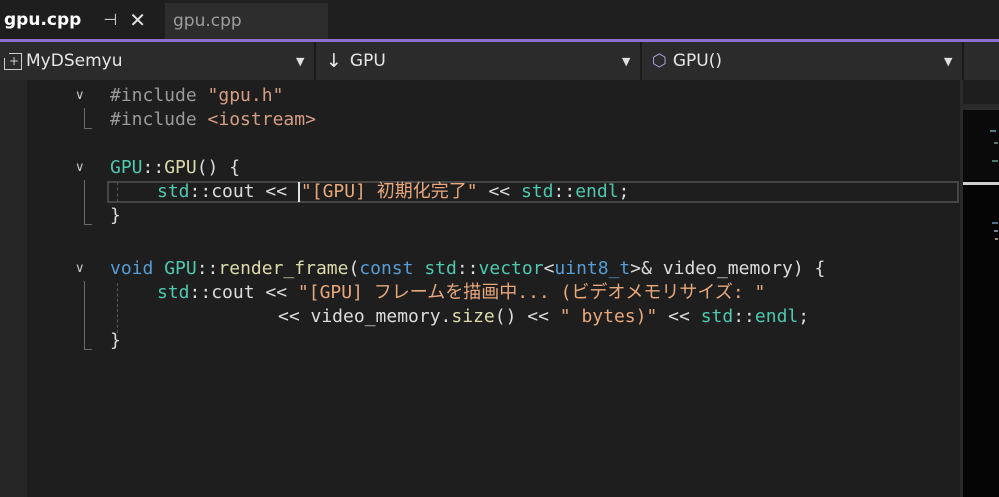 Image resolution: width=999 pixels, height=497 pixels. What do you see at coordinates (283, 268) in the screenshot?
I see `function-name: render_frame` at bounding box center [283, 268].